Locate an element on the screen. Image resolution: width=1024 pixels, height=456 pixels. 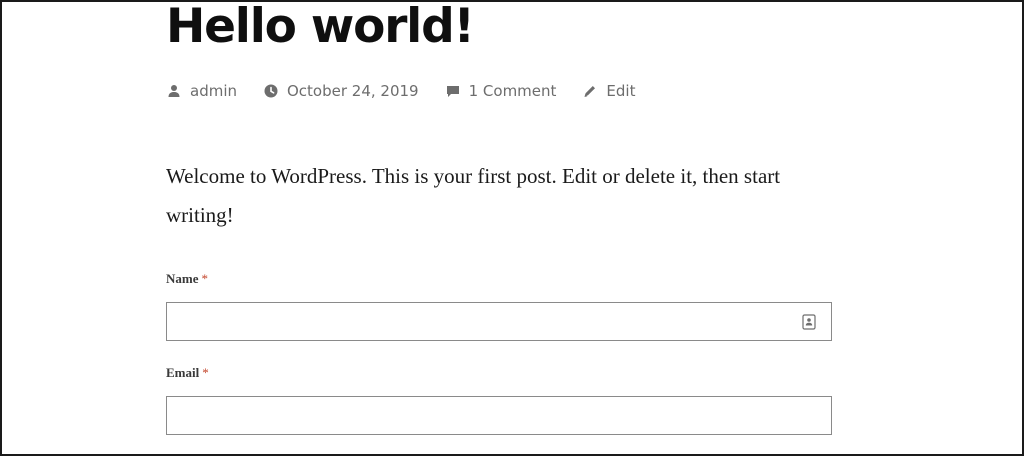
post-meta: admin October 24, 2019 1 Comment Edit is located at coordinates (413, 91).